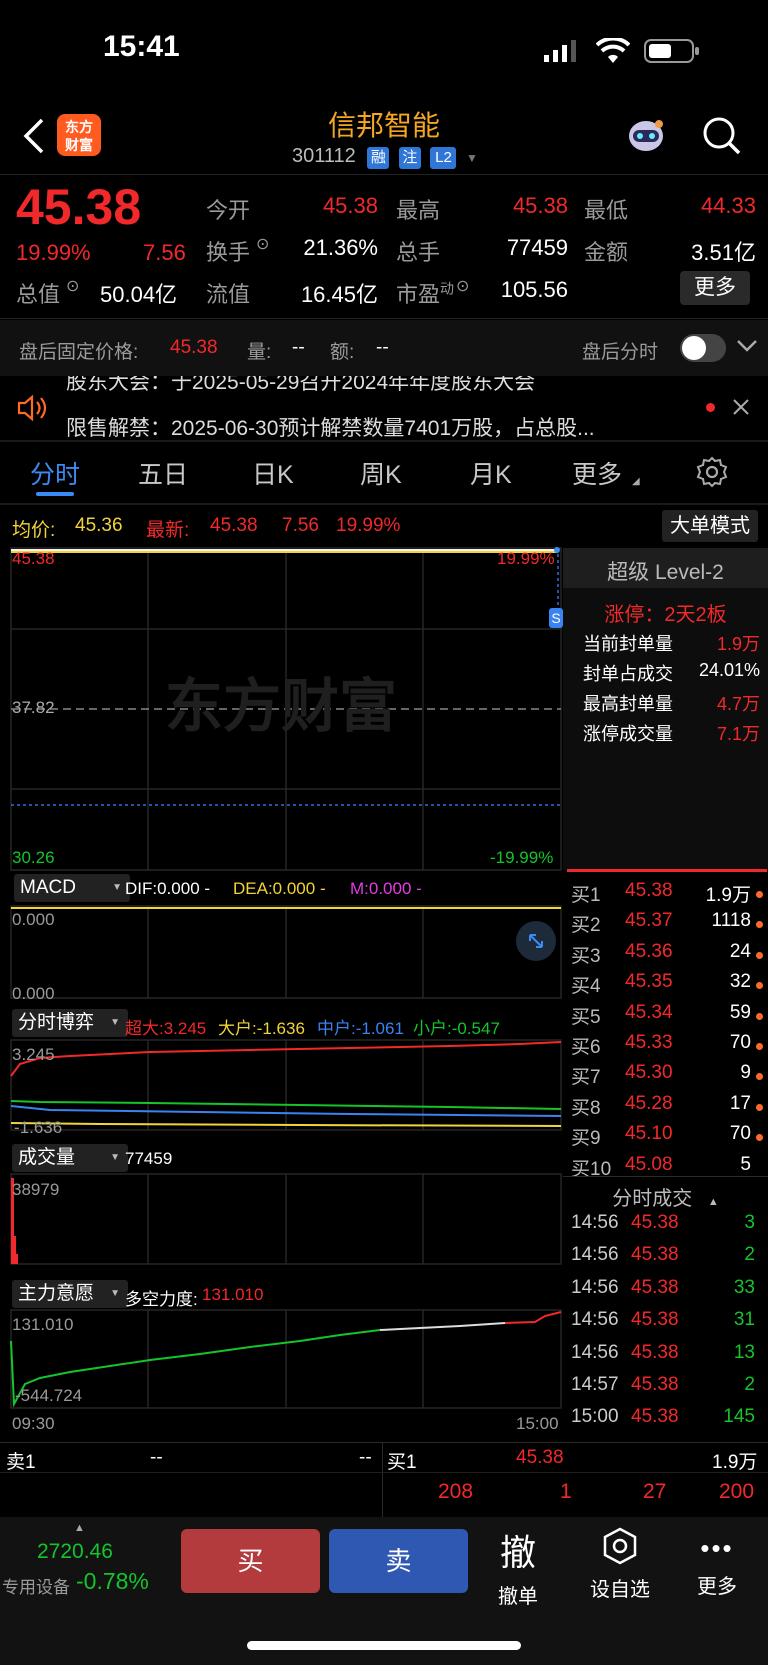  Describe the element at coordinates (655, 1320) in the screenshot. I see `trade-price: 45.38` at that location.